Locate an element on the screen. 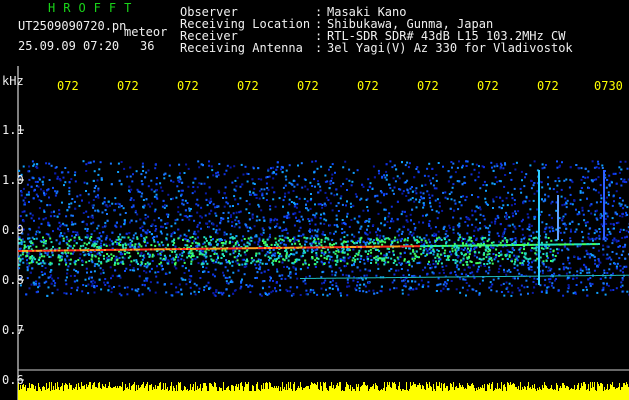  antenna-sep: : is located at coordinates (319, 48).